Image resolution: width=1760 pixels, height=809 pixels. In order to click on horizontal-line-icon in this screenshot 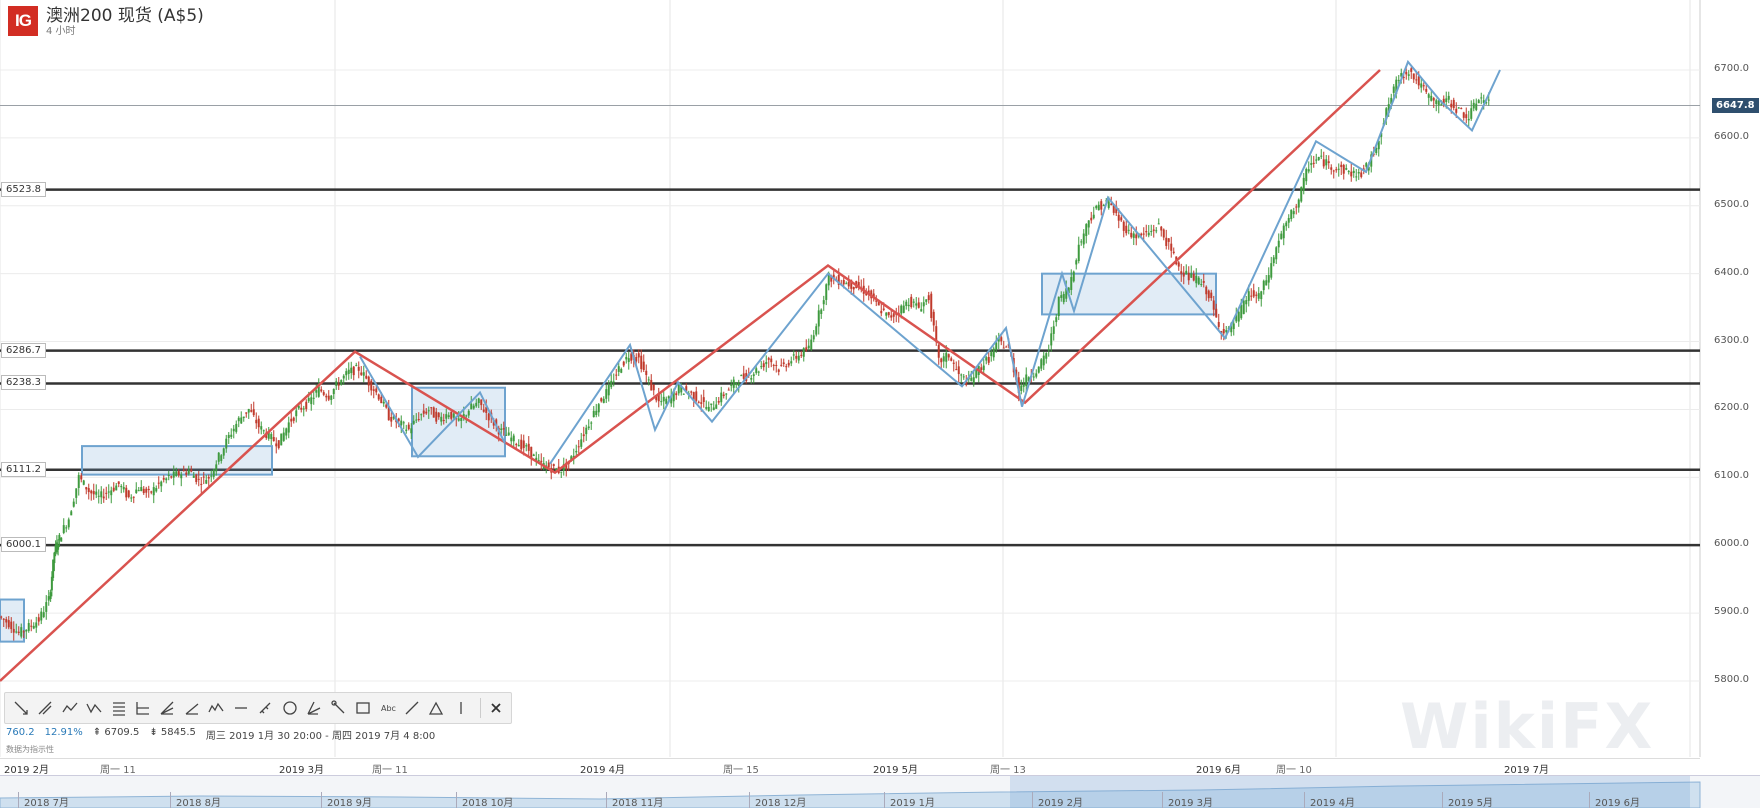, I will do `click(240, 708)`.